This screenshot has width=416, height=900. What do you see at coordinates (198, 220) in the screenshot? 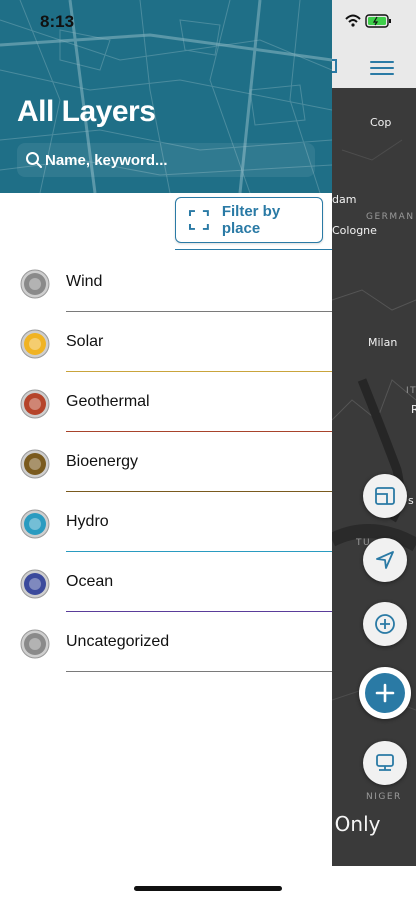
I see `focus-frame-icon` at bounding box center [198, 220].